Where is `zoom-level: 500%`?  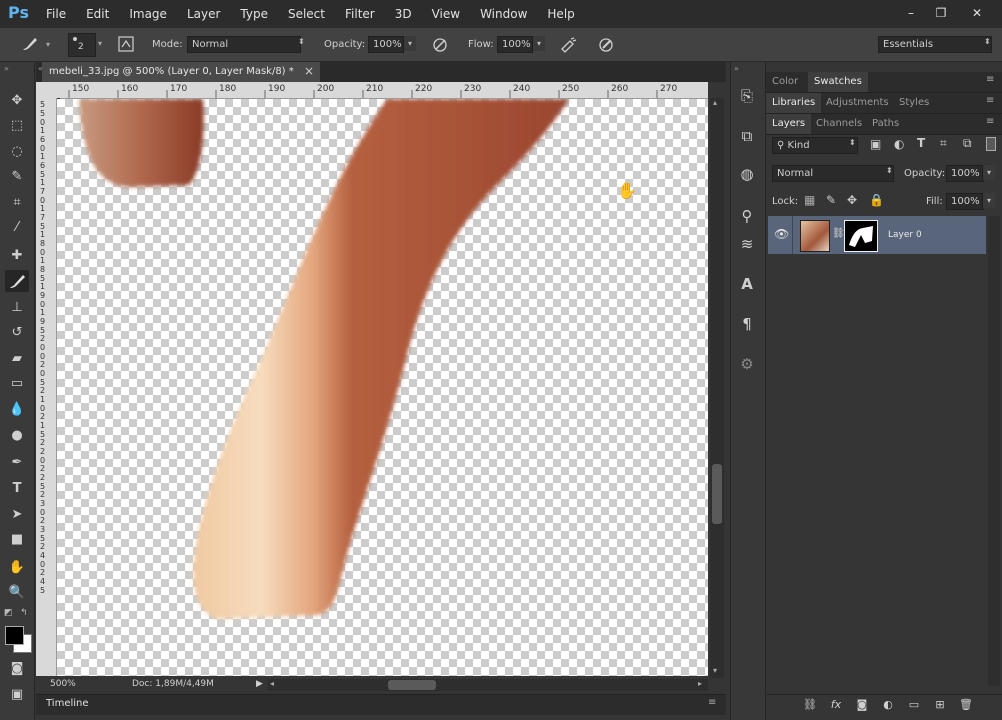 zoom-level: 500% is located at coordinates (63, 684).